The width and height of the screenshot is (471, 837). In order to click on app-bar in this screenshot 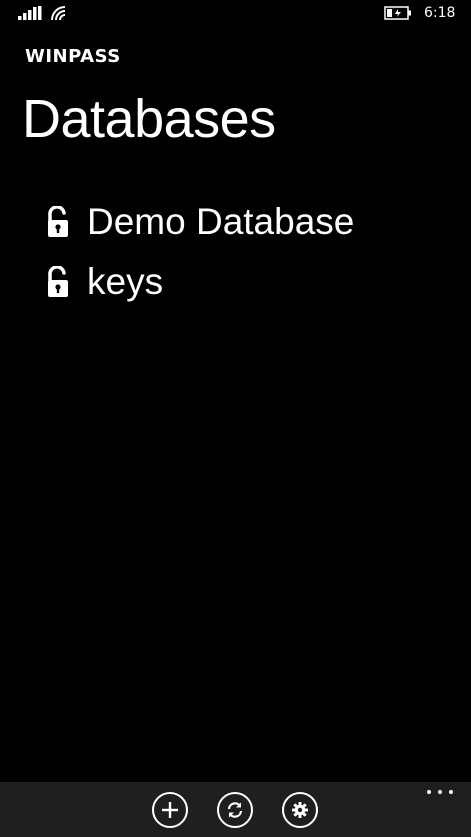, I will do `click(235, 809)`.